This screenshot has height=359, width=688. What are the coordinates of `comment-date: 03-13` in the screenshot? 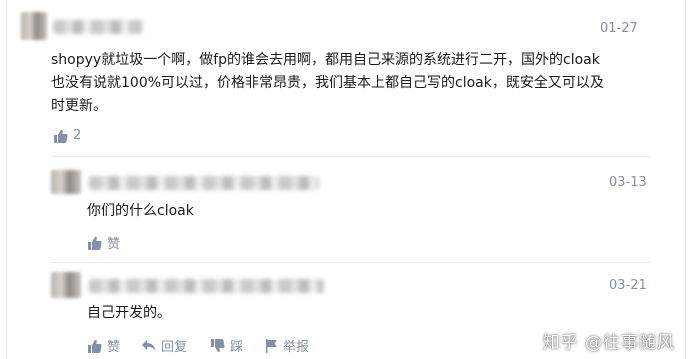 It's located at (628, 182).